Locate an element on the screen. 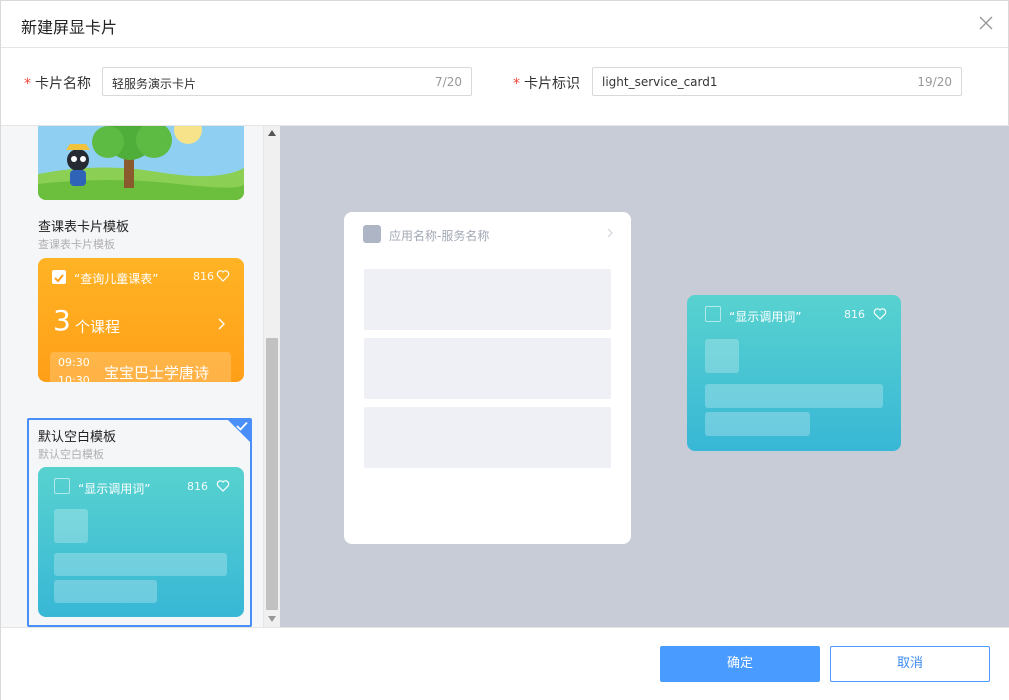 This screenshot has width=1009, height=700. scroll-thumb is located at coordinates (272, 474).